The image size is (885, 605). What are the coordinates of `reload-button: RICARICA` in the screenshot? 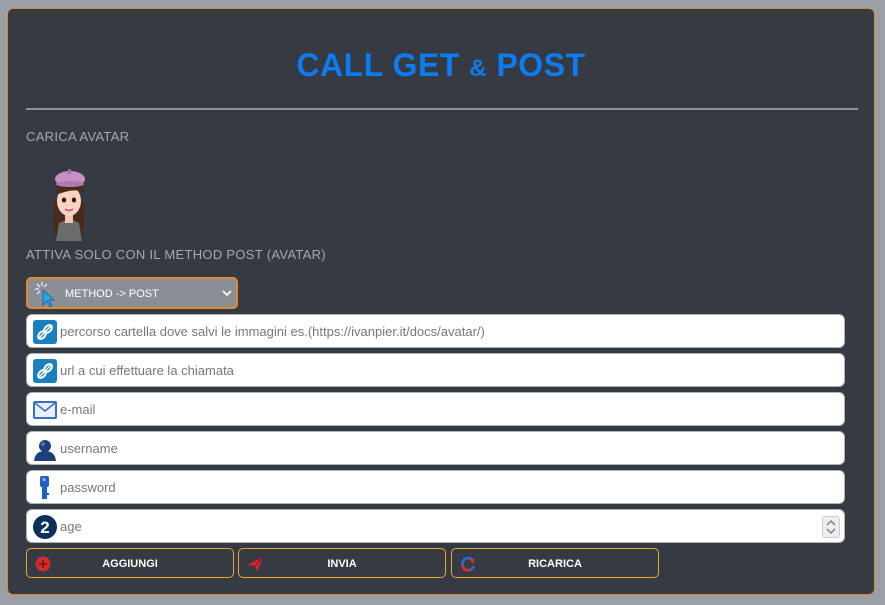 It's located at (555, 563).